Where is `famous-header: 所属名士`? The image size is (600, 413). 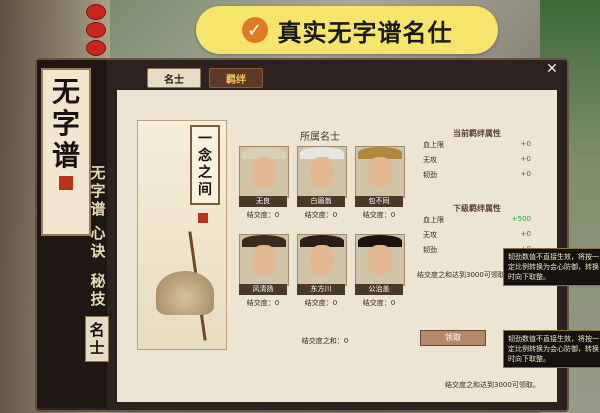 famous-header: 所属名士 is located at coordinates (320, 137).